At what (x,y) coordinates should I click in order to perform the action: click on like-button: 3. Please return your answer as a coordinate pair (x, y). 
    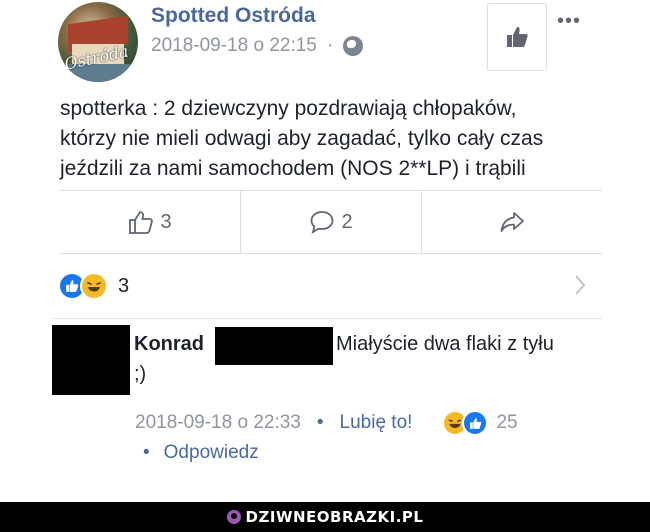
    Looking at the image, I should click on (150, 222).